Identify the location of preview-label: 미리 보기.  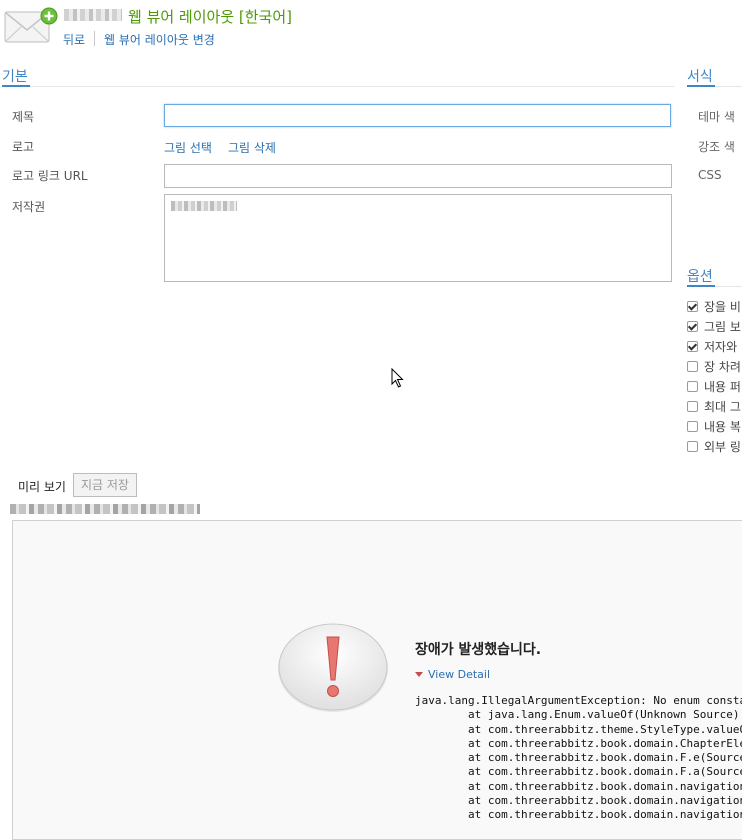
(42, 487).